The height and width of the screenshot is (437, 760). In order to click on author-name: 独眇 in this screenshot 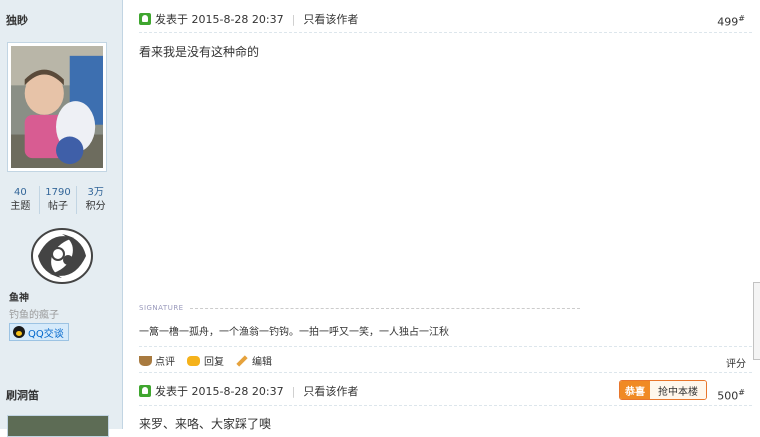, I will do `click(17, 20)`.